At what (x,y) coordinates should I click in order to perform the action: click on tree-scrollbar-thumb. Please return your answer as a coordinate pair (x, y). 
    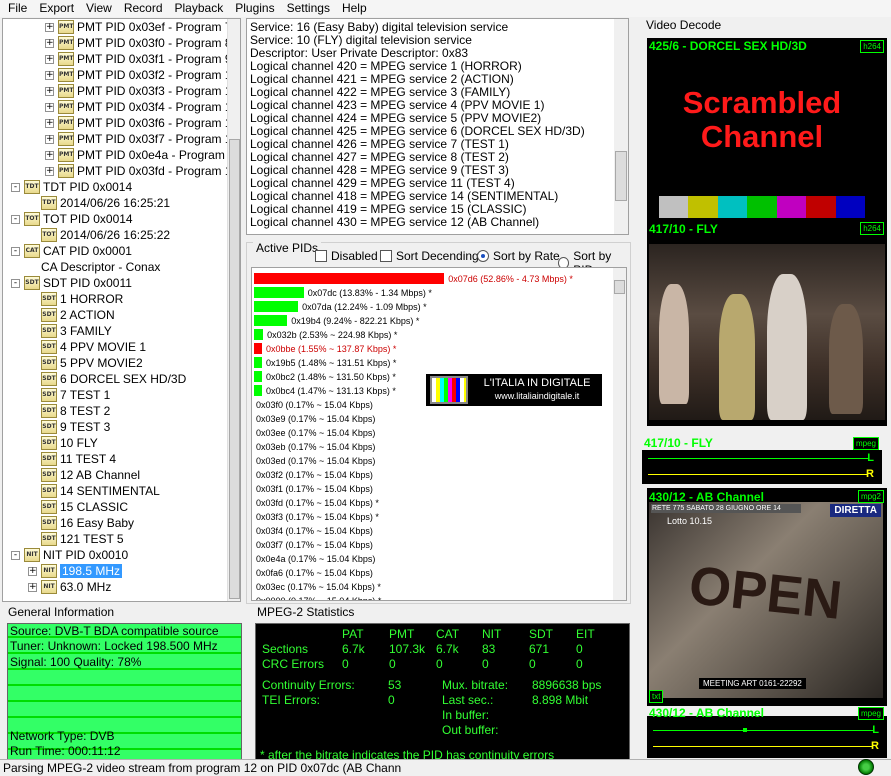
    Looking at the image, I should click on (234, 369).